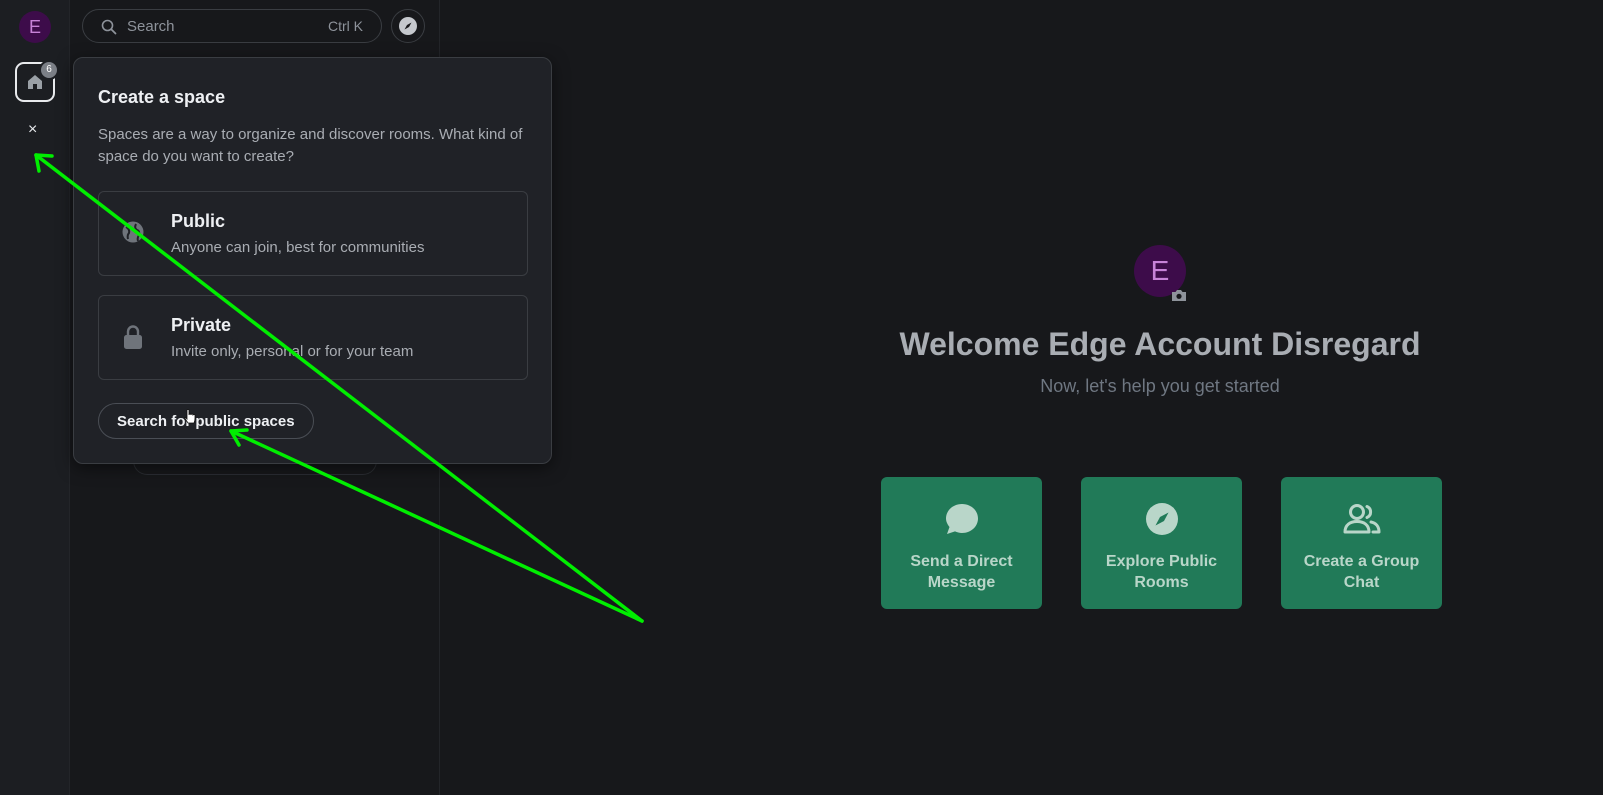 The width and height of the screenshot is (1603, 795). What do you see at coordinates (206, 421) in the screenshot?
I see `search-public-spaces-button: Search for public spaces` at bounding box center [206, 421].